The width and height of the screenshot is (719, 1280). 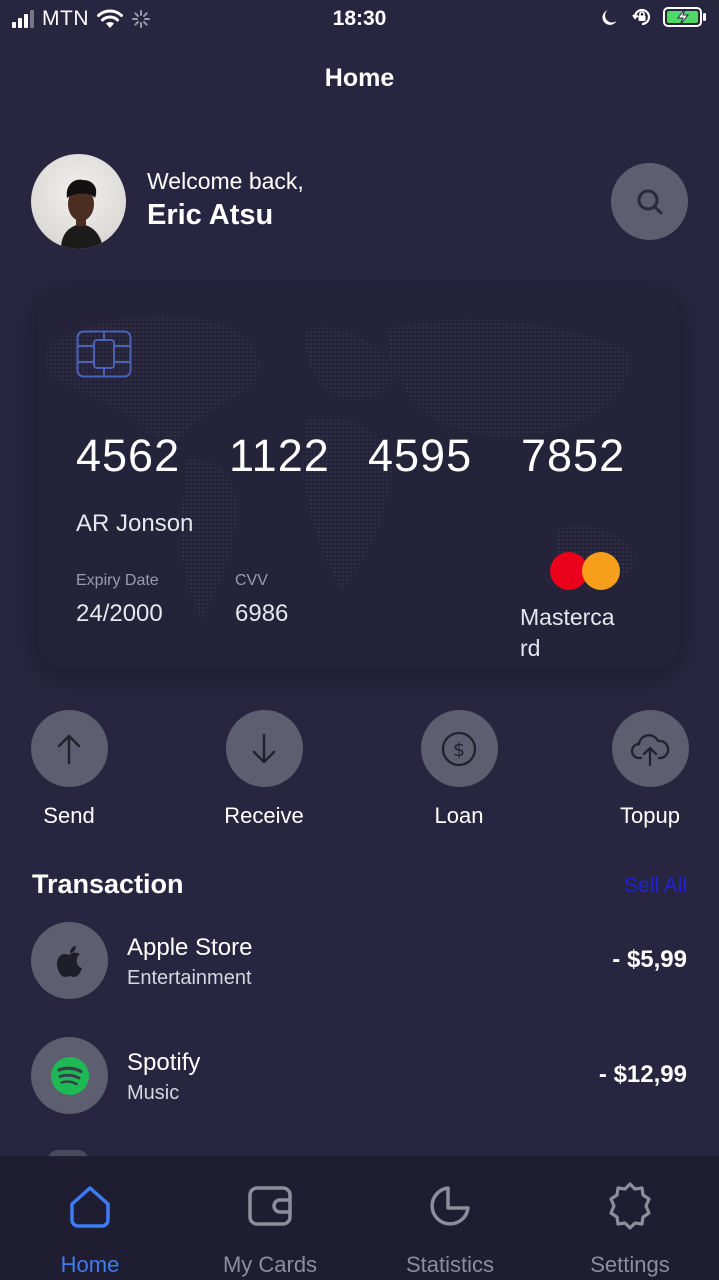 I want to click on transaction-item-spotify: Spotify Music - $12,99, so click(x=359, y=1077).